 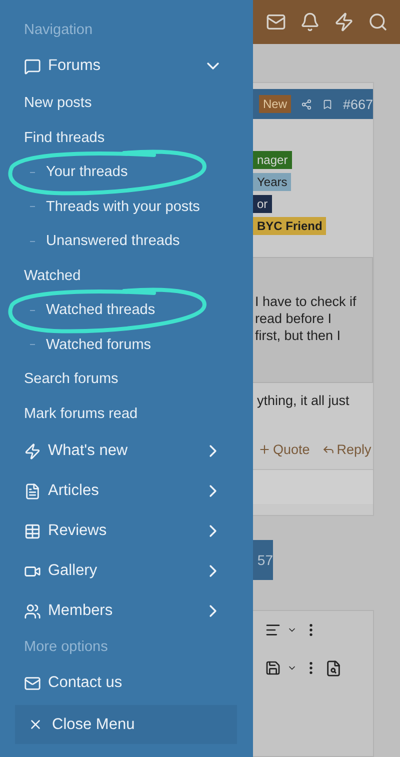 I want to click on menu-item: What's new, so click(x=126, y=451).